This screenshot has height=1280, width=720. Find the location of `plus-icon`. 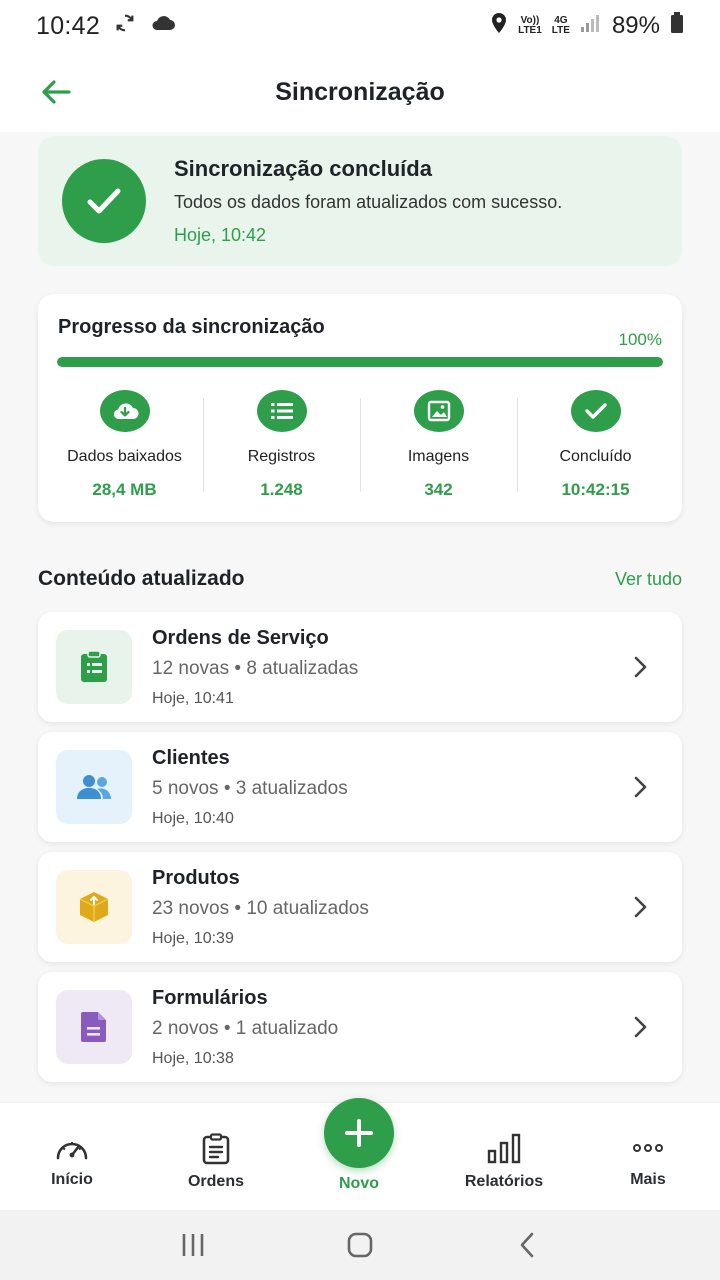

plus-icon is located at coordinates (359, 1133).